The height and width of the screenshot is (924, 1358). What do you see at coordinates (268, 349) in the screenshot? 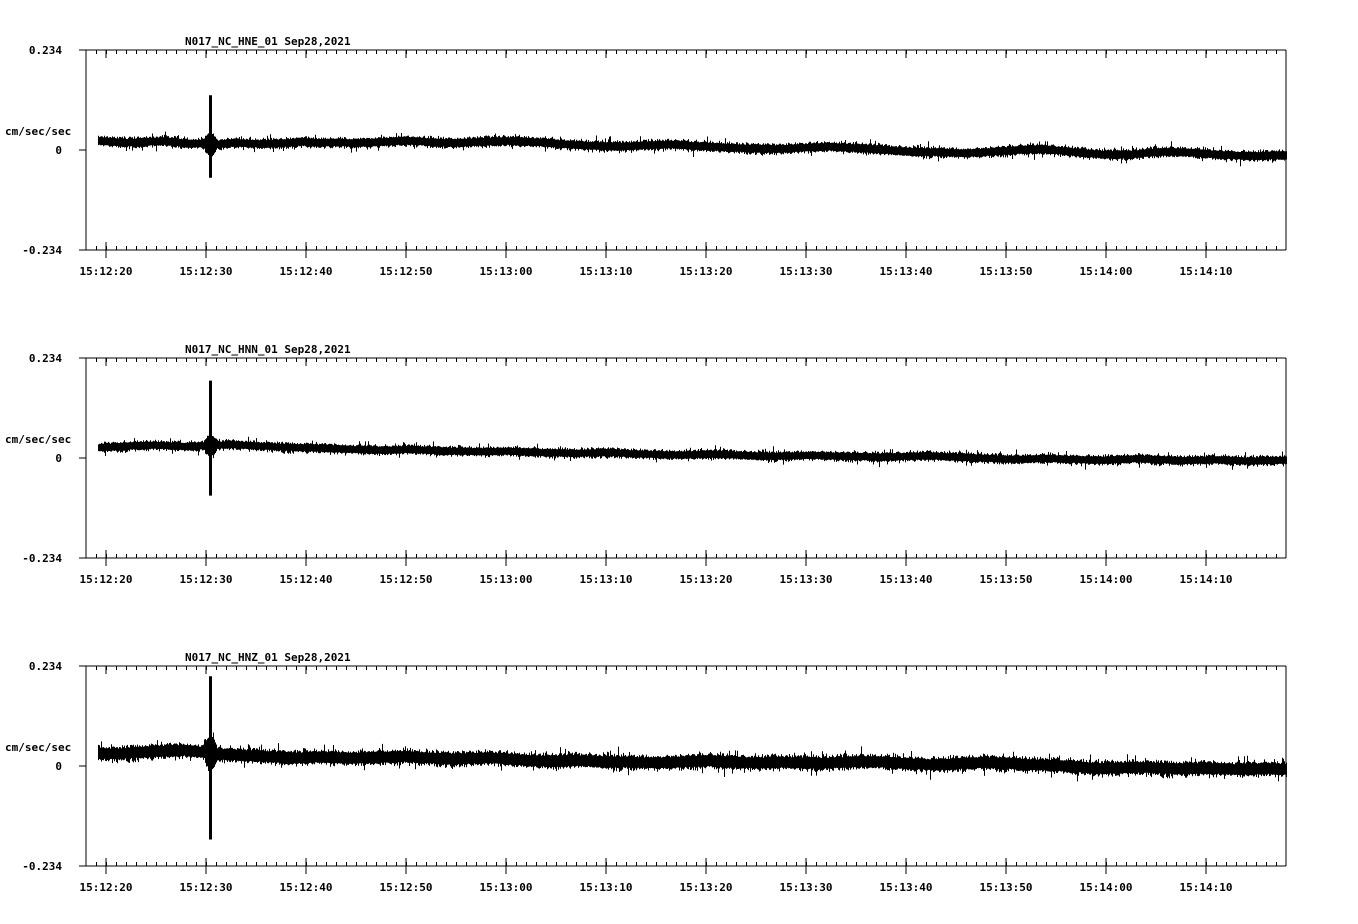
I see `panel-title: N017_NC_HNN_01 Sep28,2021` at bounding box center [268, 349].